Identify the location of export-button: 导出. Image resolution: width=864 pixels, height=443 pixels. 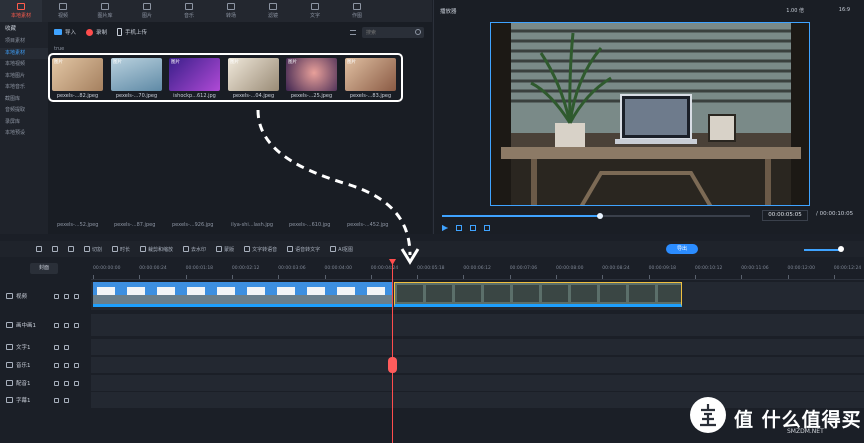
(682, 249).